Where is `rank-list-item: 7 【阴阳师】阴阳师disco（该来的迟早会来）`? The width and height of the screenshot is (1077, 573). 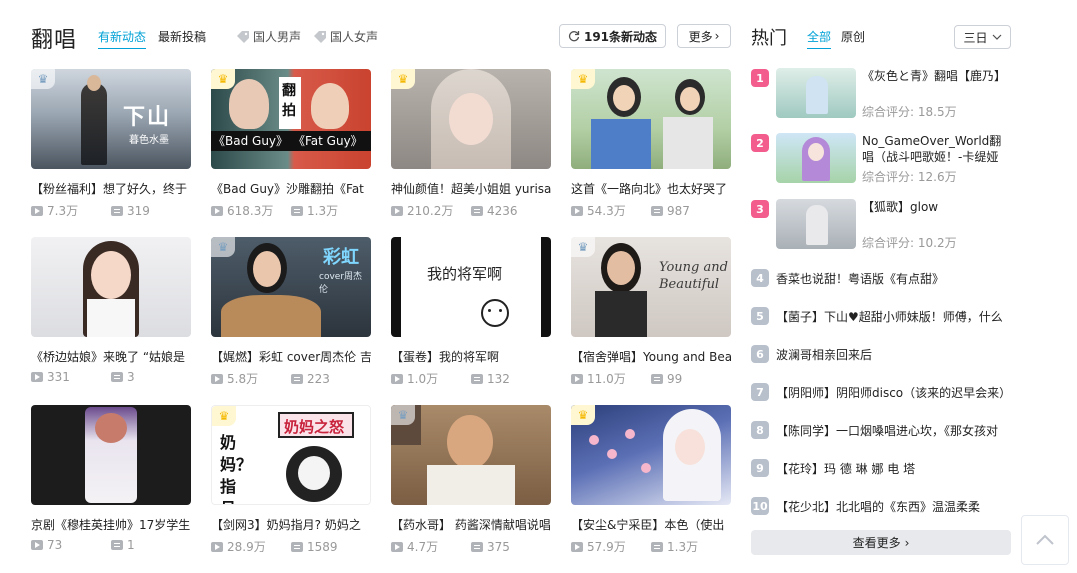 rank-list-item: 7 【阴阳师】阴阳师disco（该来的迟早会来） is located at coordinates (882, 392).